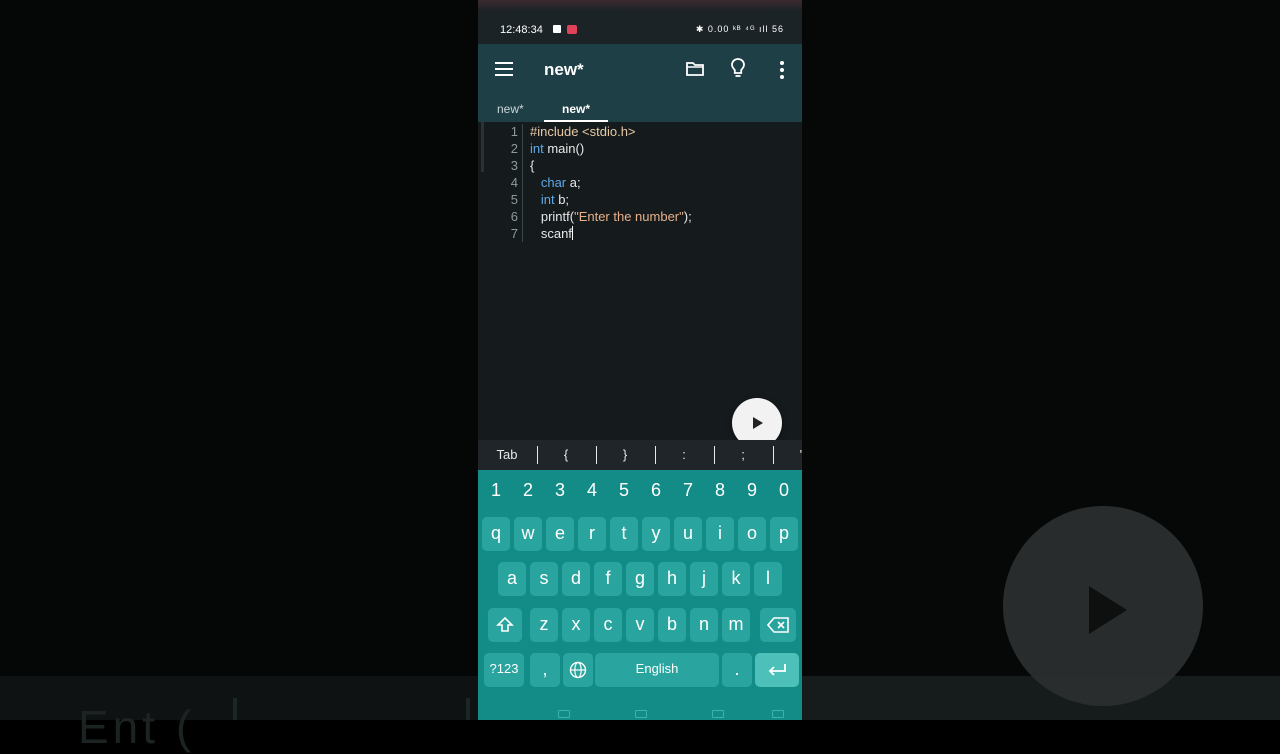 The width and height of the screenshot is (1280, 754). I want to click on enter-icon, so click(777, 670).